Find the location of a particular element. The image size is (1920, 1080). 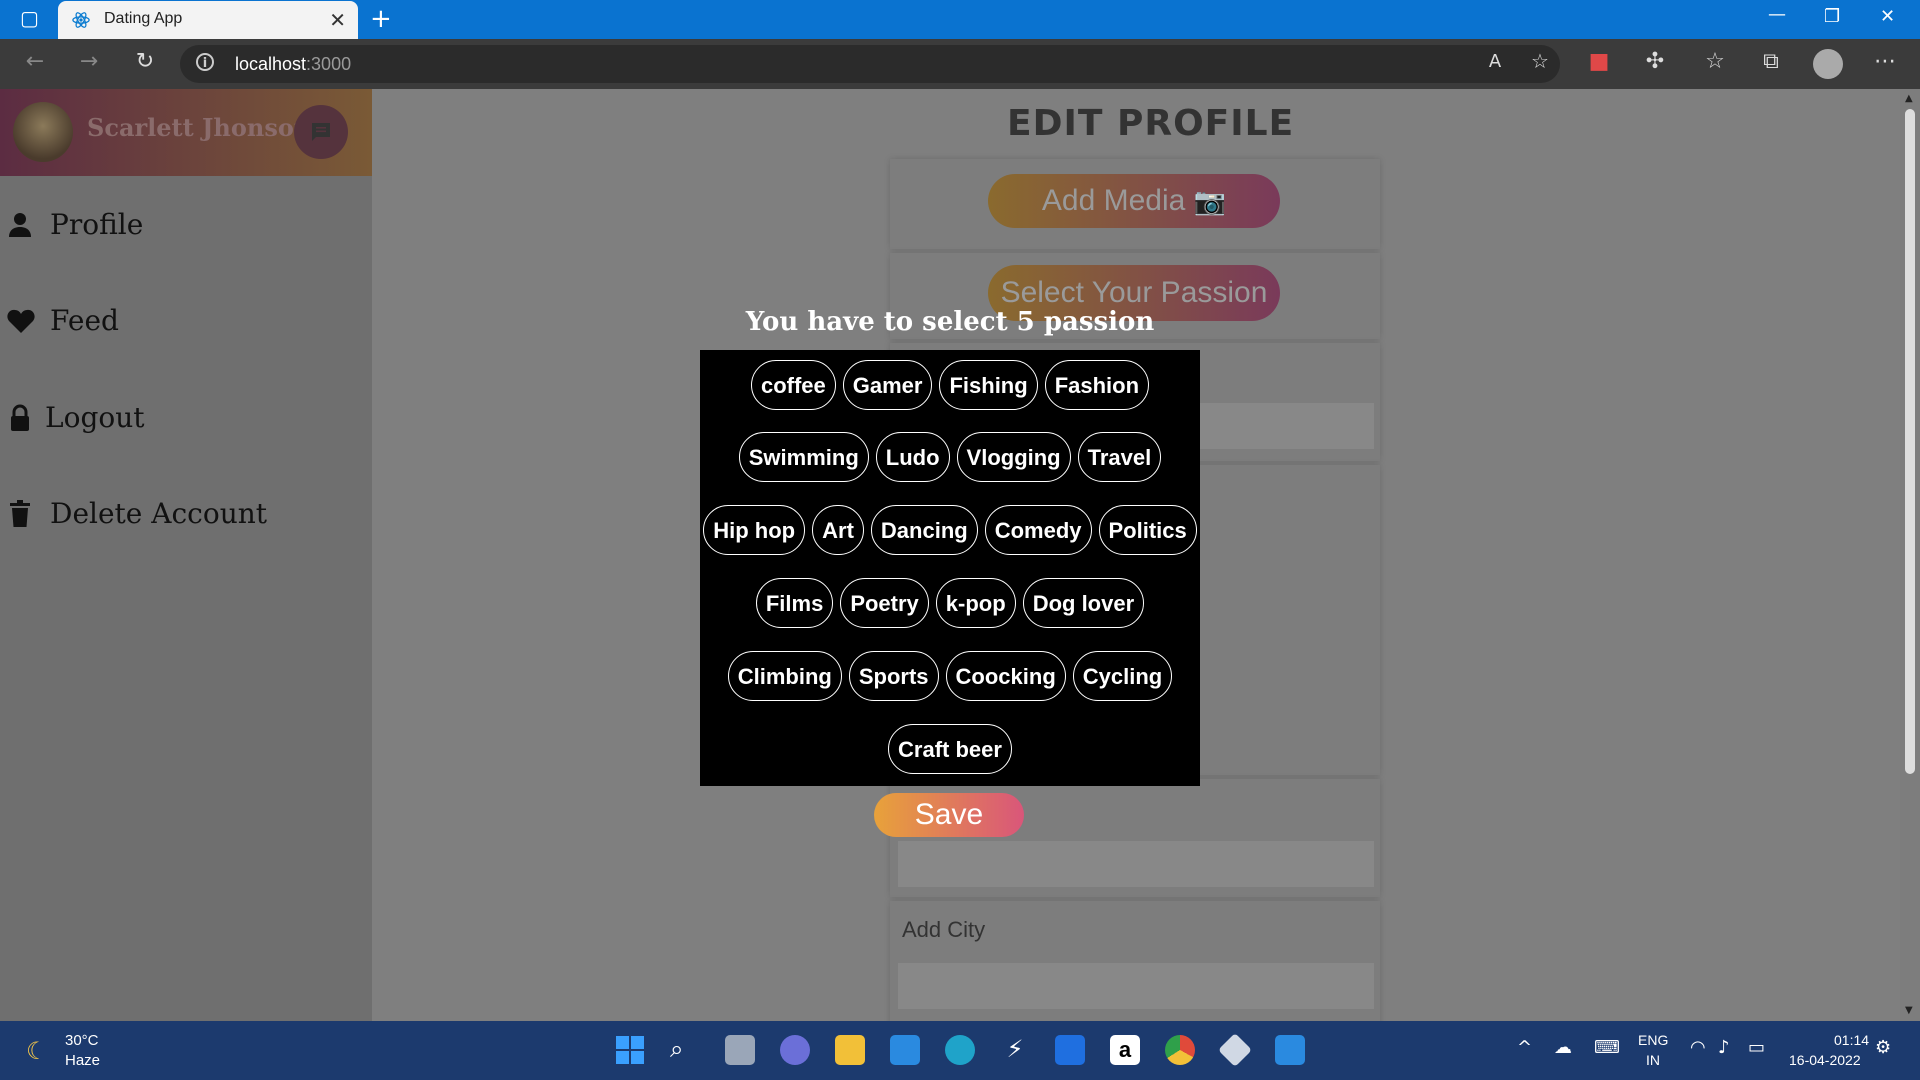

file-explorer-icon is located at coordinates (850, 1050).